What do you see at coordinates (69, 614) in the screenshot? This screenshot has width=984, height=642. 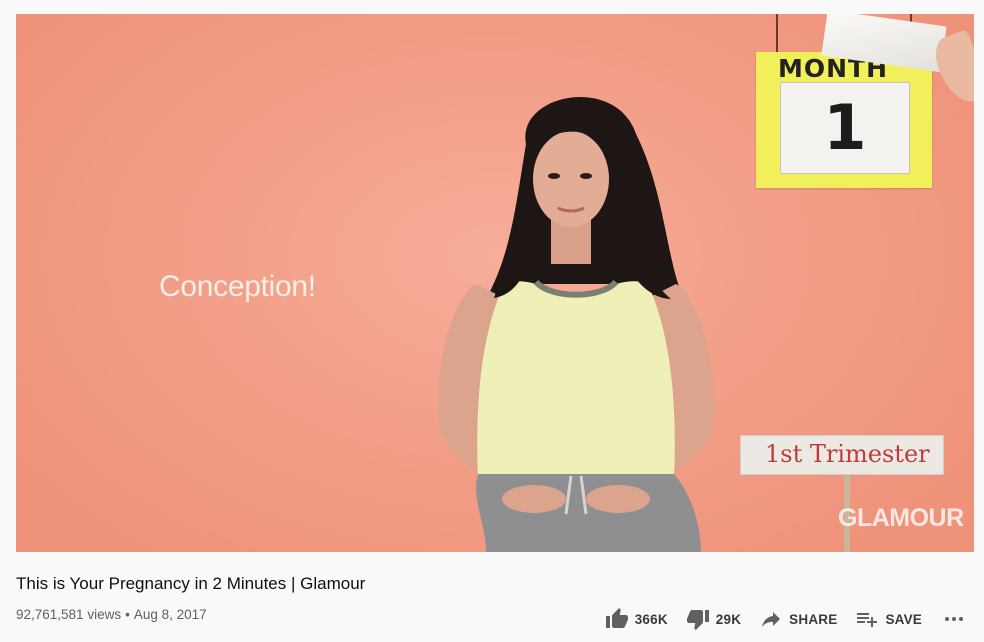 I see `view-count: 92,761,581 views` at bounding box center [69, 614].